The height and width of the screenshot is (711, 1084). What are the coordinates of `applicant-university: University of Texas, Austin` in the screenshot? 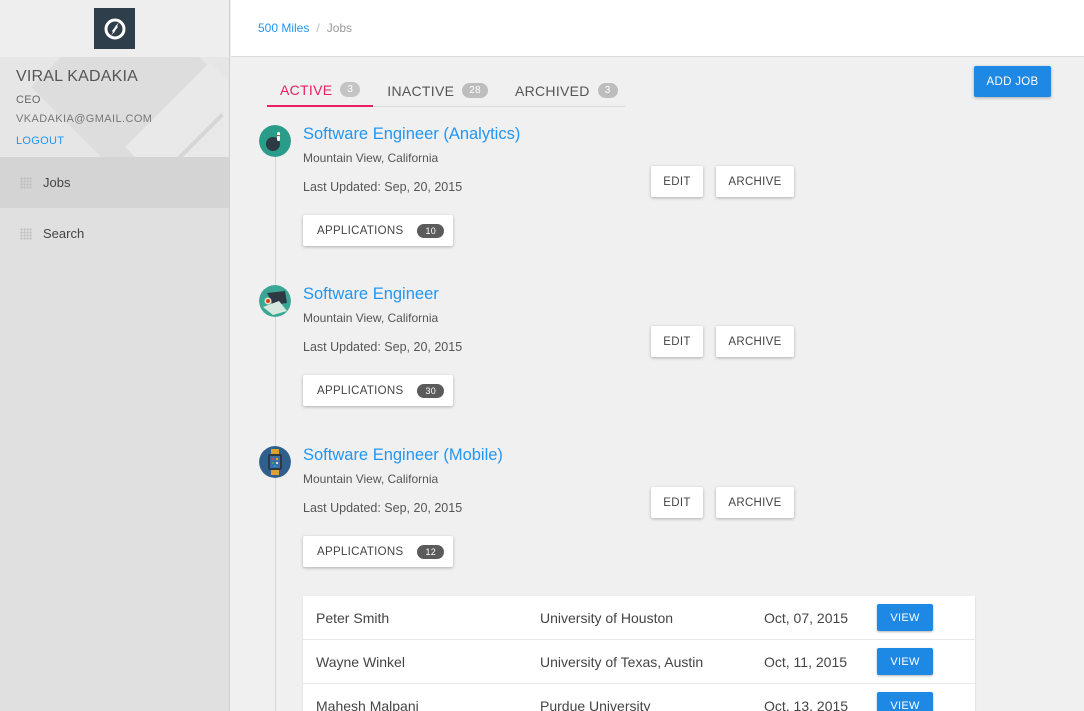 It's located at (622, 661).